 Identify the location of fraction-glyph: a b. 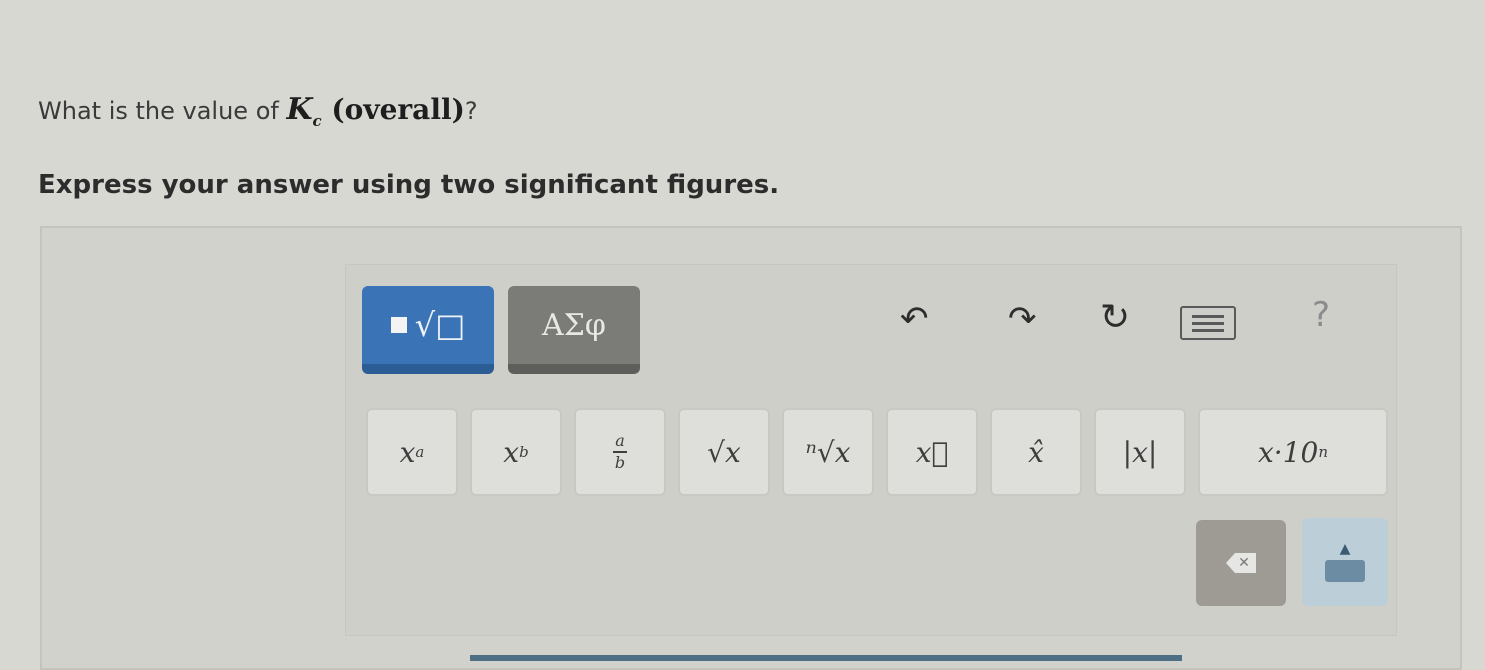
(620, 452).